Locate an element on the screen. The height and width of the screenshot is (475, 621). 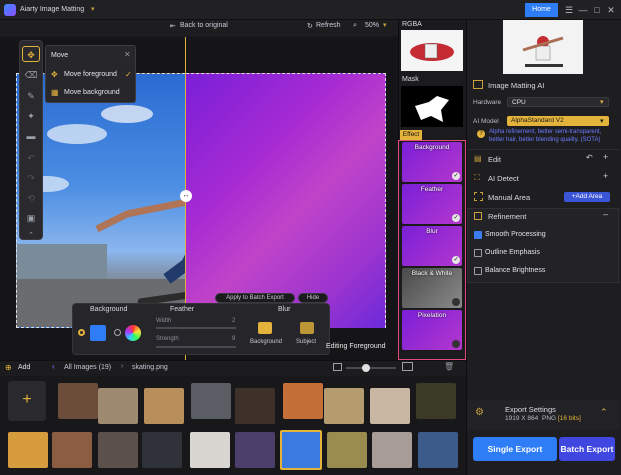
close-icon: ✕ is located at coordinates (611, 10).